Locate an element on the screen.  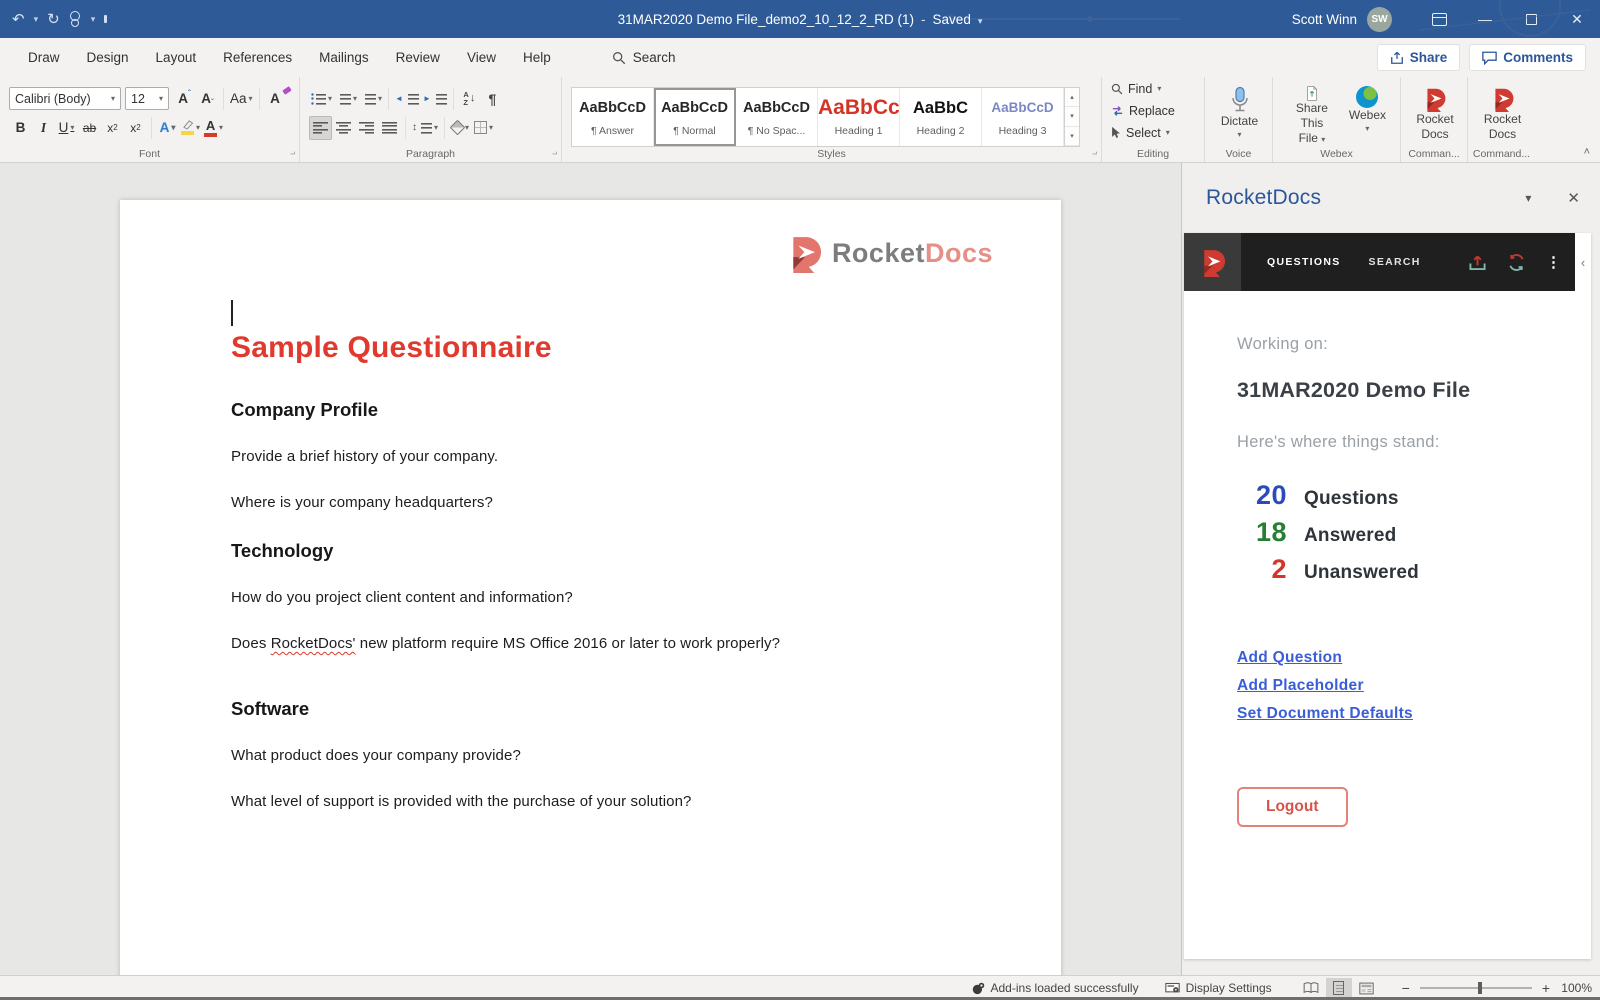
user-name: Scott Winn is located at coordinates (1324, 19).